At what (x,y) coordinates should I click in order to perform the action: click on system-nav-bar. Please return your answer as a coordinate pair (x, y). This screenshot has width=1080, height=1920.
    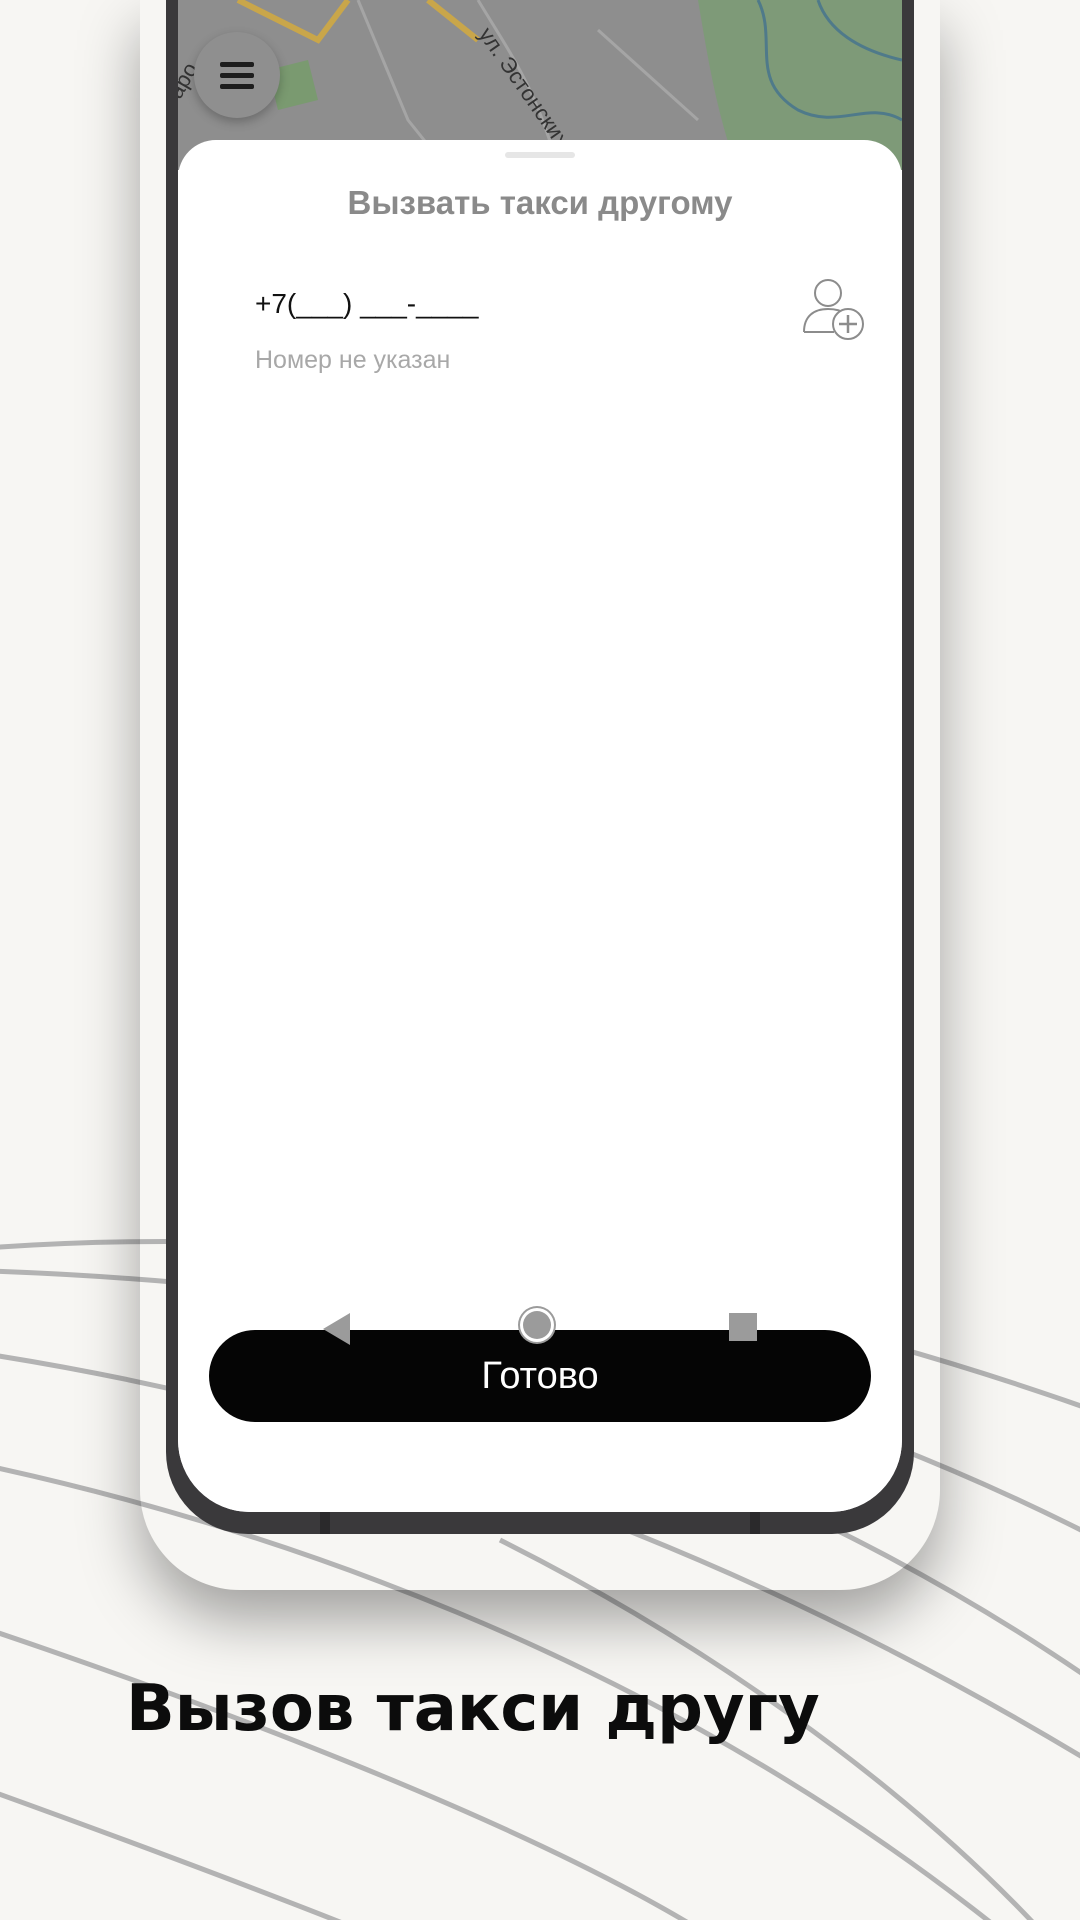
    Looking at the image, I should click on (540, 1330).